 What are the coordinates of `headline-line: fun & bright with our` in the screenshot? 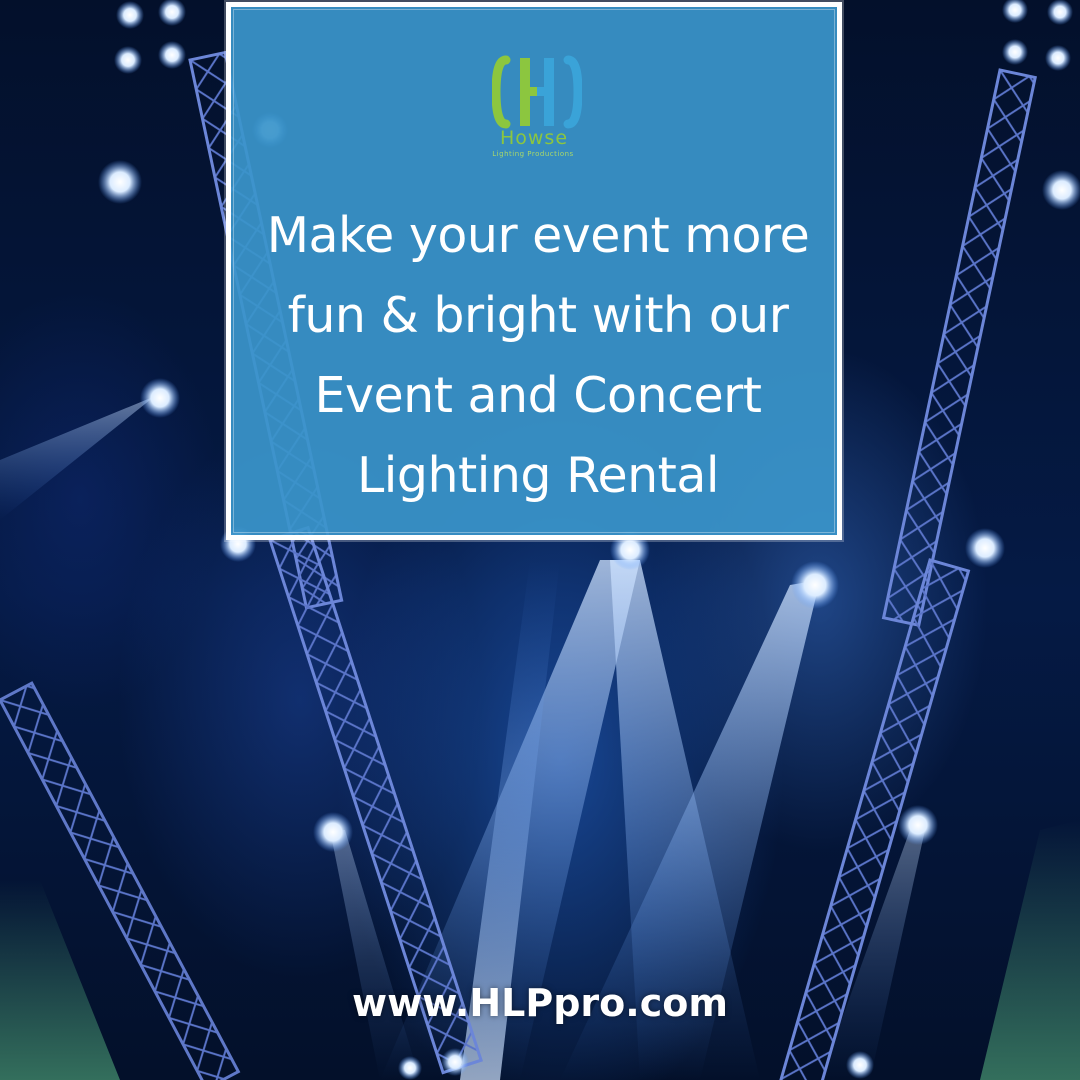 It's located at (538, 315).